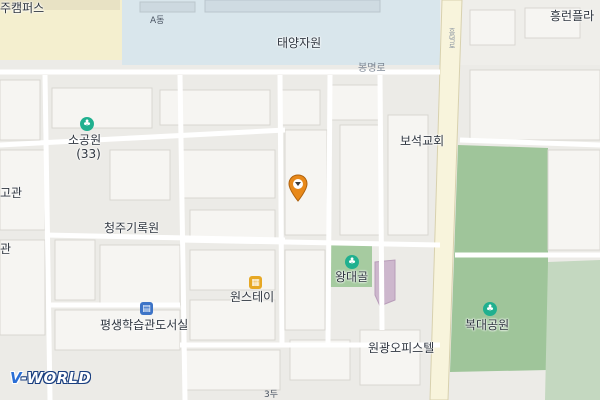 The height and width of the screenshot is (400, 600). Describe the element at coordinates (299, 43) in the screenshot. I see `taeyang-label: 태양자원` at that location.